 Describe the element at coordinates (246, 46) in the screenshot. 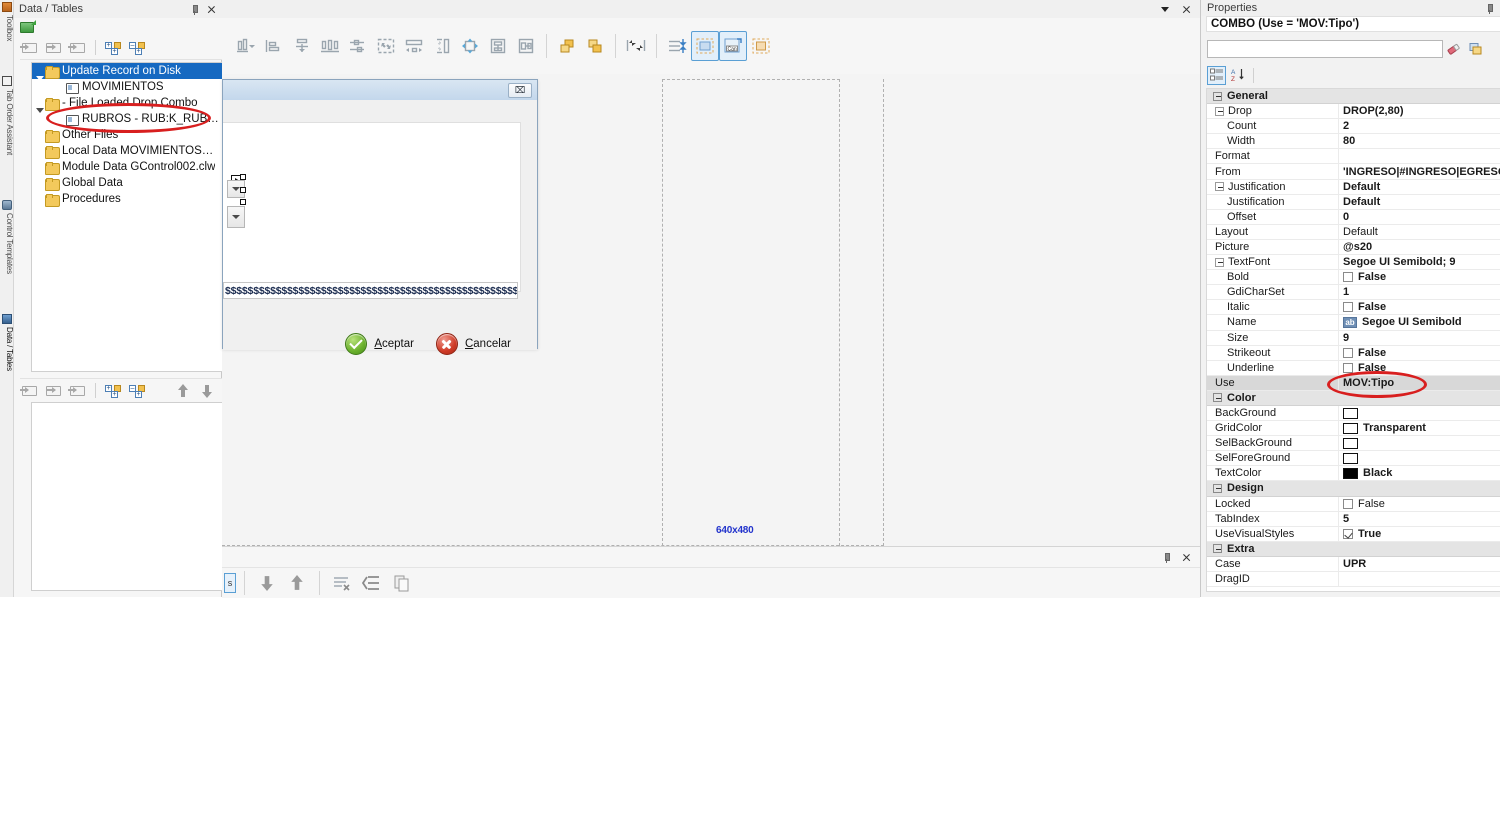

I see `align-bottom-button` at that location.